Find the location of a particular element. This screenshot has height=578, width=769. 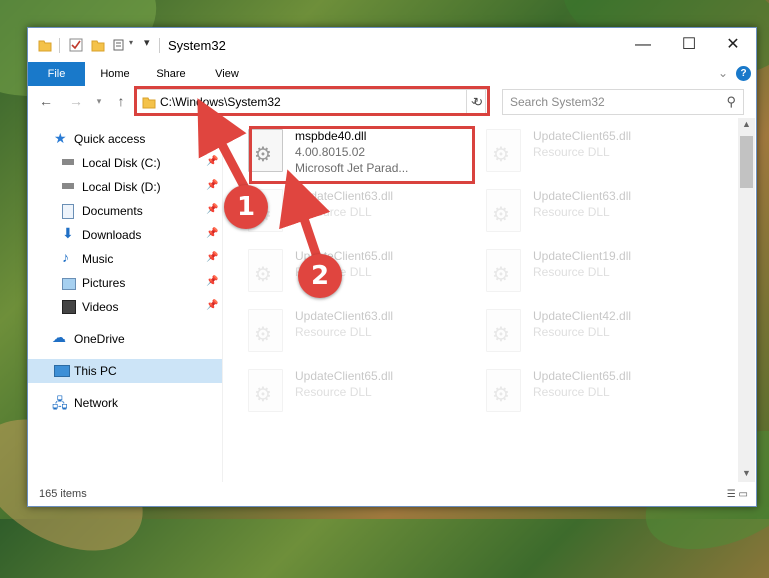

tab-view: View is located at coordinates (227, 74).